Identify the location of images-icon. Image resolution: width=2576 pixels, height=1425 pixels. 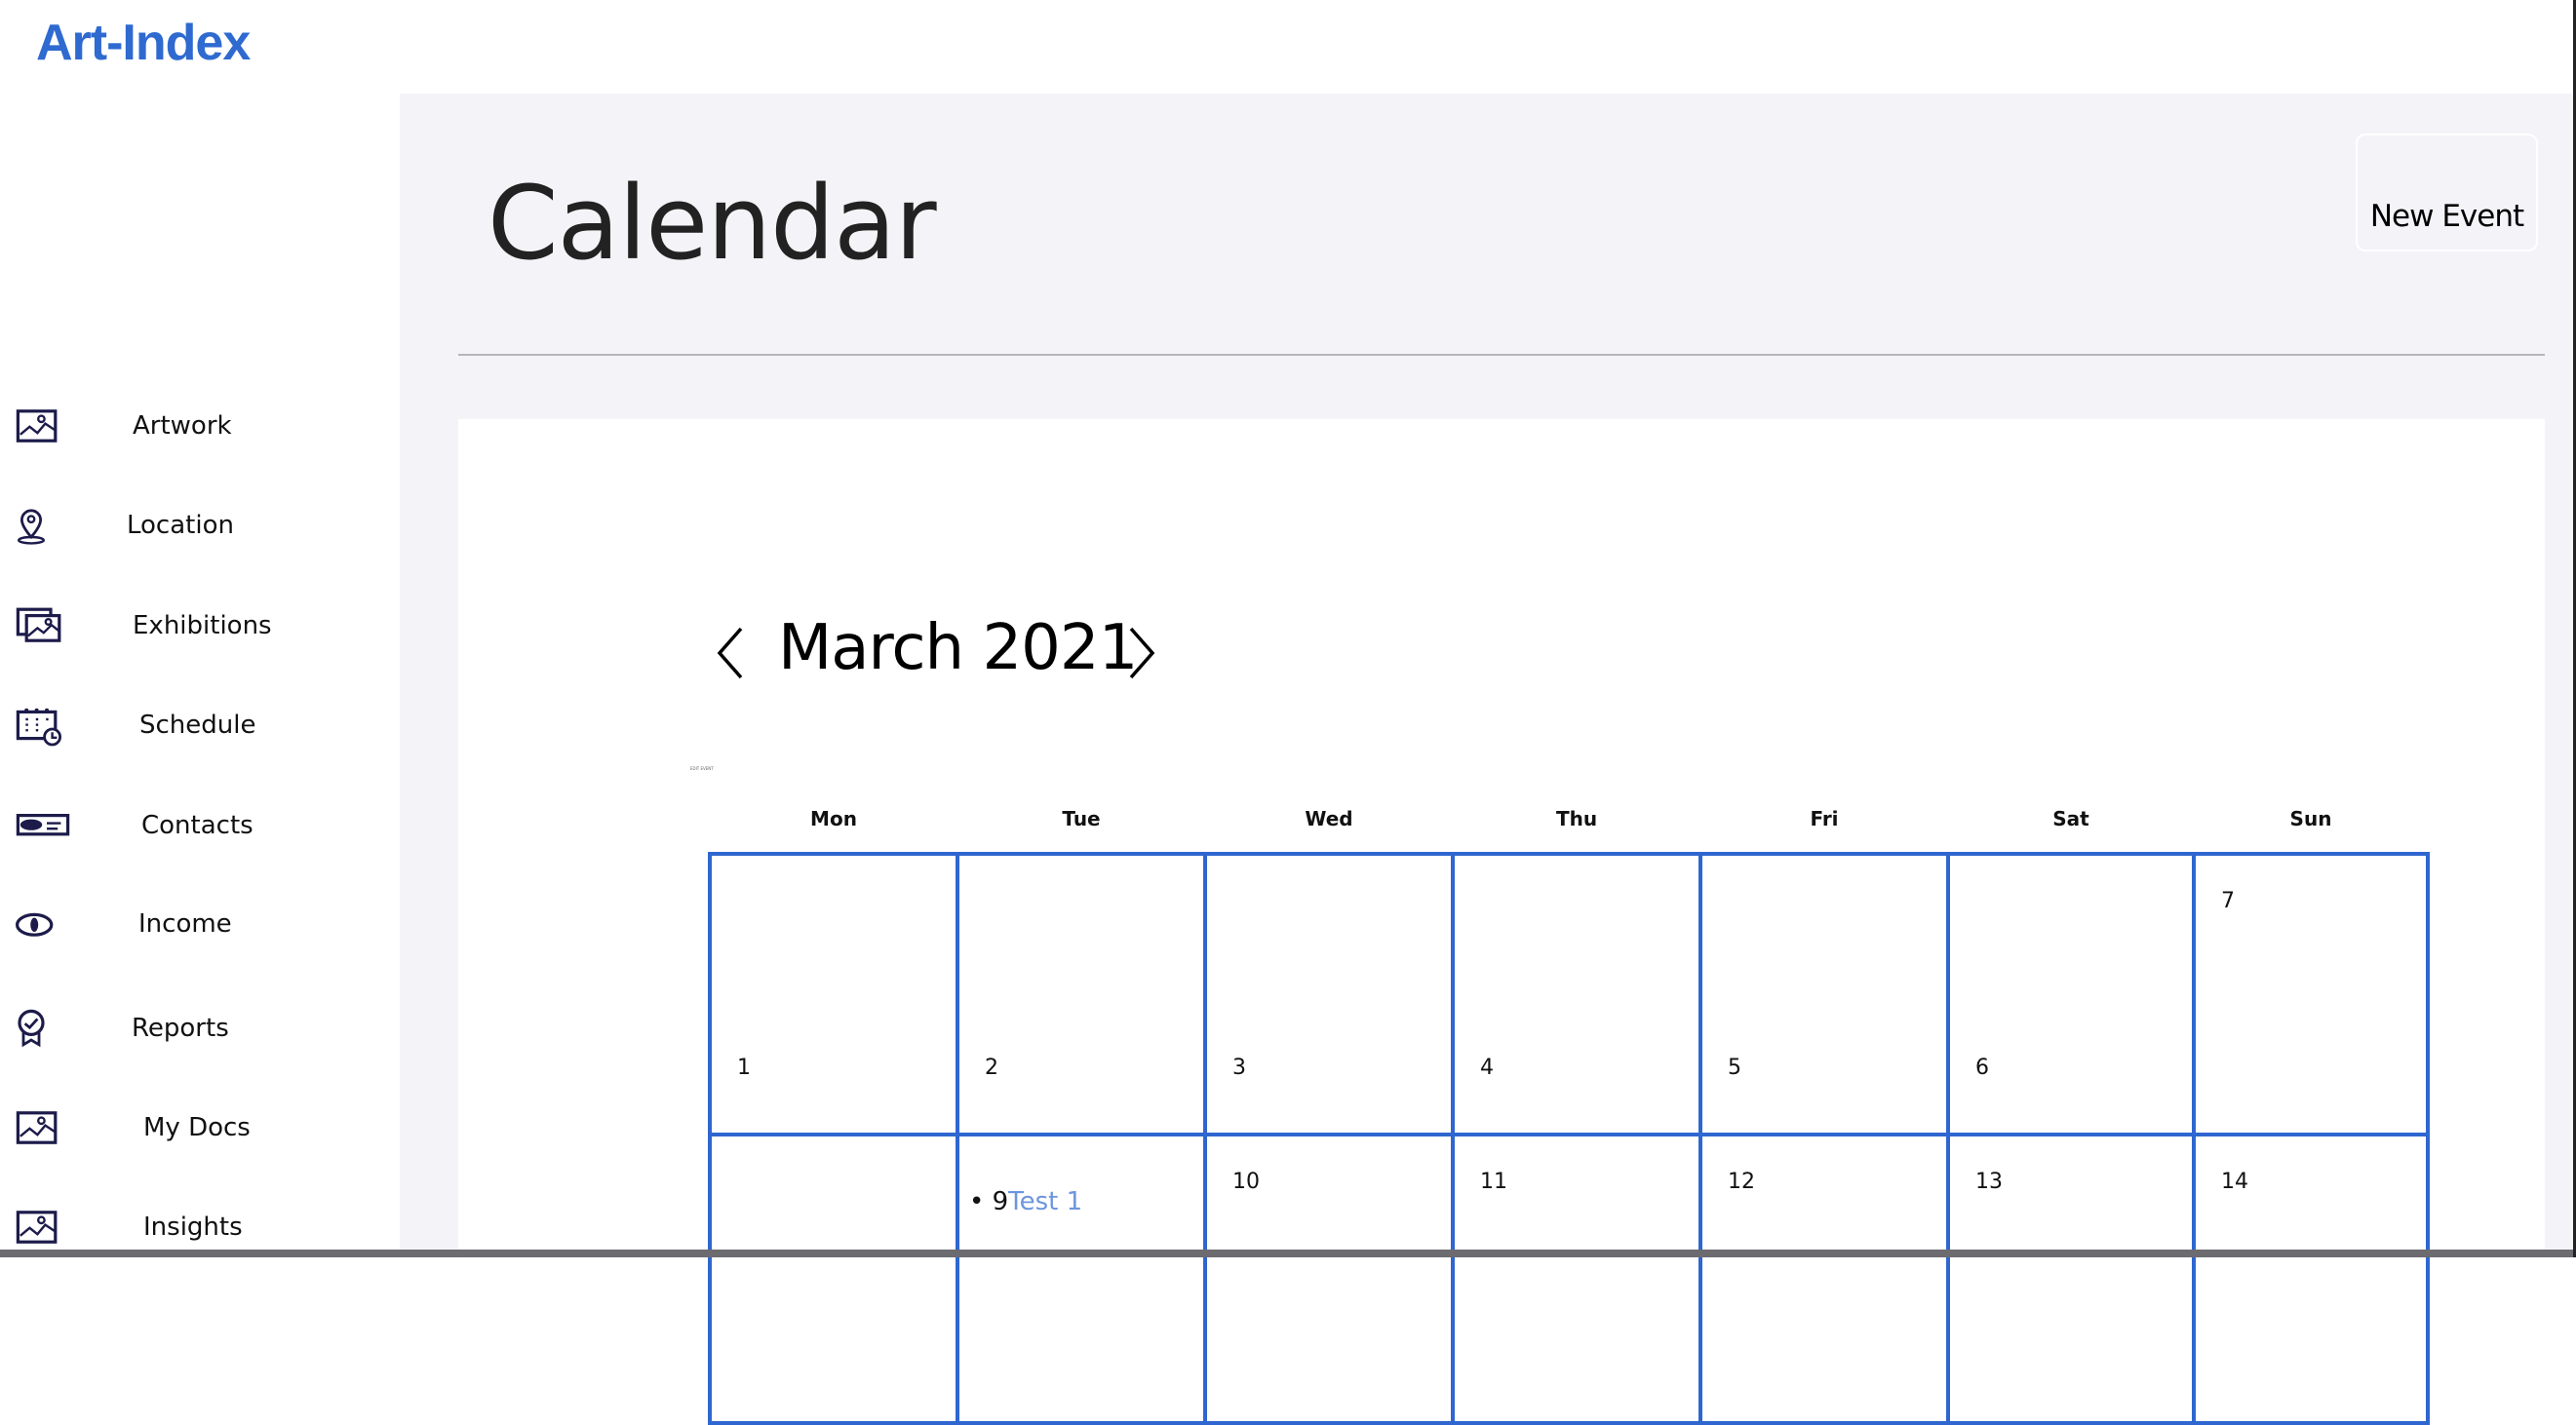
(38, 624).